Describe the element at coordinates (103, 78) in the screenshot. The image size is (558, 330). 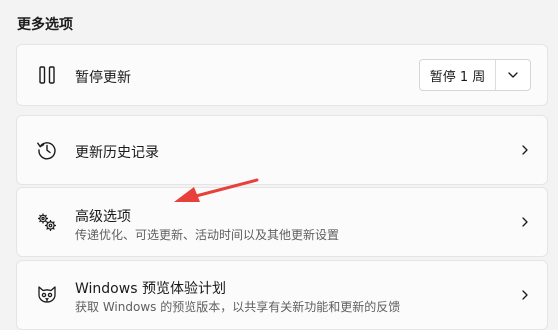
I see `pause-updates-label: 暂停更新` at that location.